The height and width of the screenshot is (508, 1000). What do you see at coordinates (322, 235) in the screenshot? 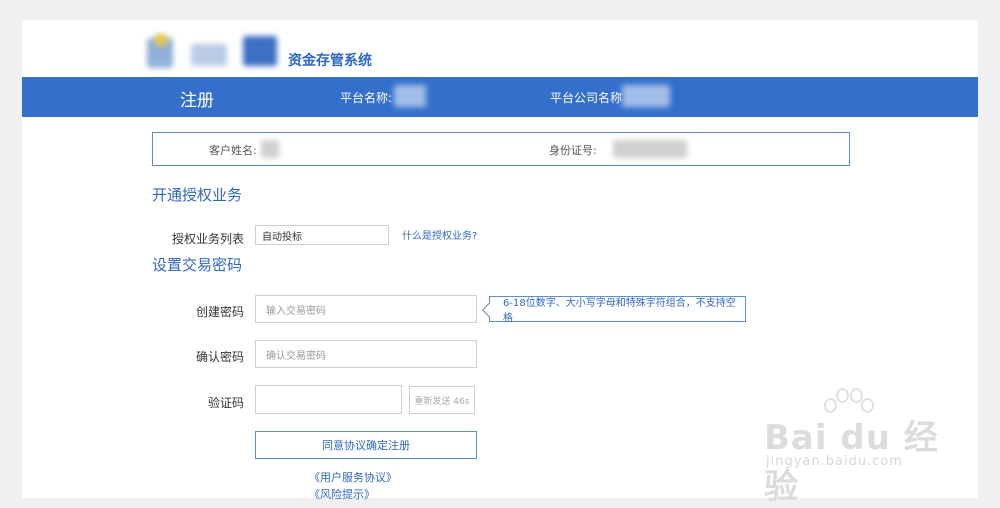
I see `authorization-list-select: 自动投标` at bounding box center [322, 235].